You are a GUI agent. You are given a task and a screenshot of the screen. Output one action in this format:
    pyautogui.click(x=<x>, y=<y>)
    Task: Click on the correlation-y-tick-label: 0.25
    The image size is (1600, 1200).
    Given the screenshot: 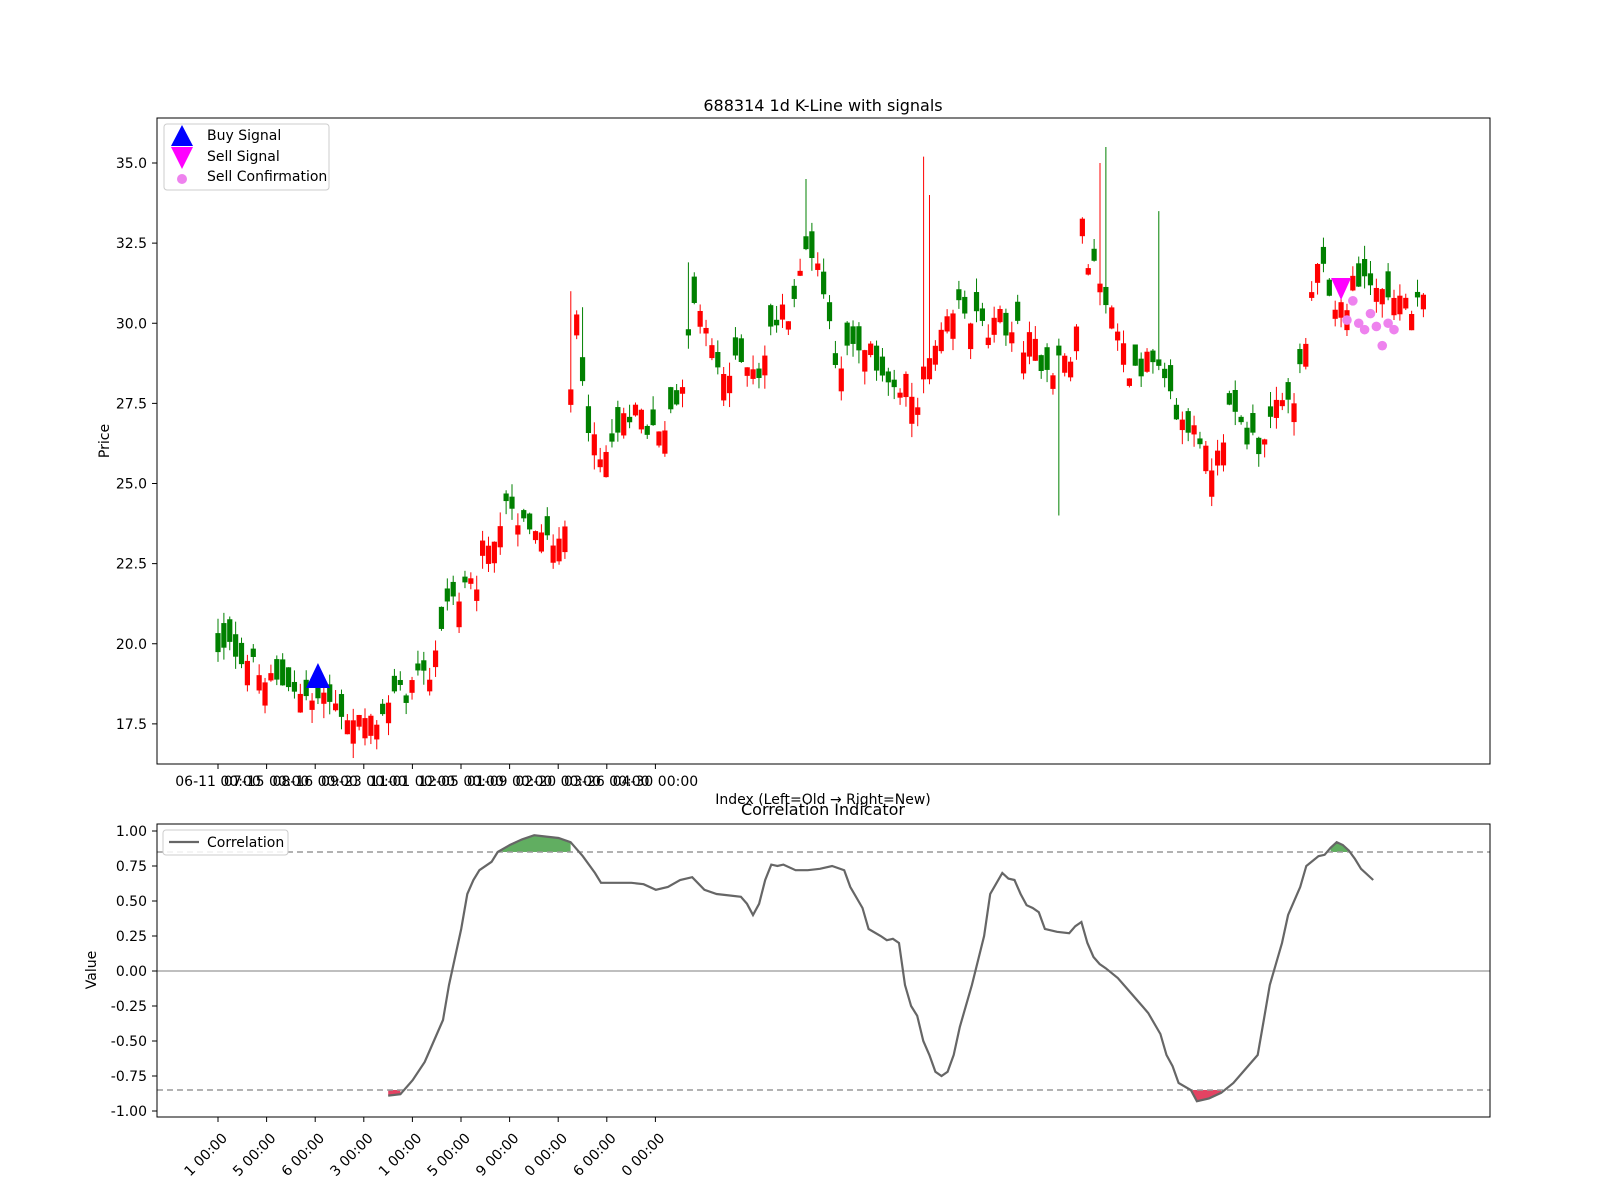 What is the action you would take?
    pyautogui.click(x=131, y=937)
    